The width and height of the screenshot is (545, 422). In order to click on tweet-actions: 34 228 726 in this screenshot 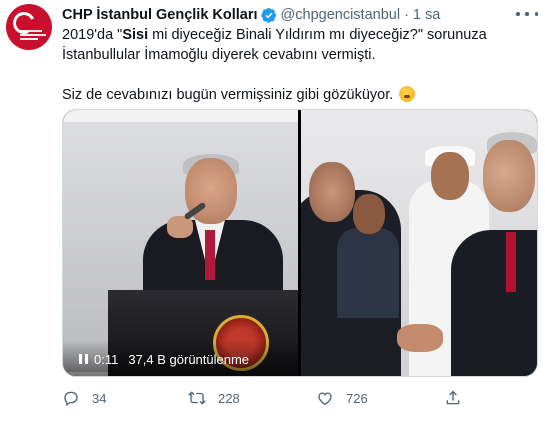, I will do `click(262, 398)`.